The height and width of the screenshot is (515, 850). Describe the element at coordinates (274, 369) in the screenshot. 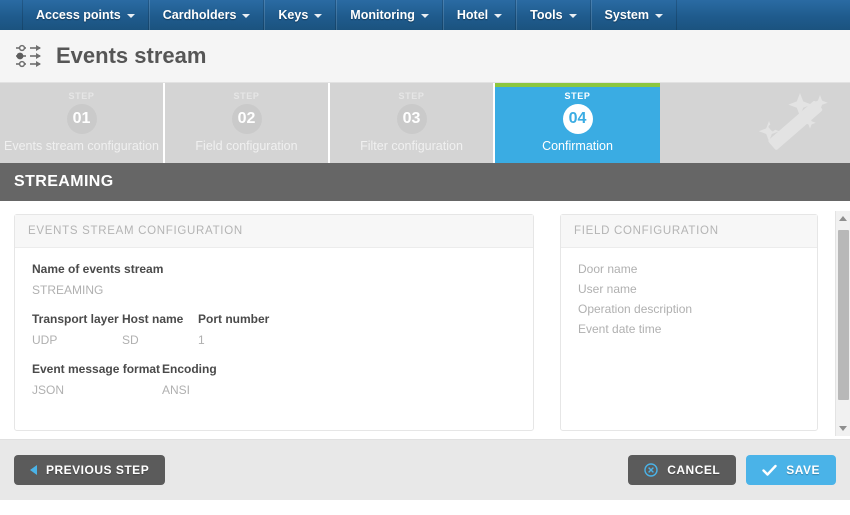

I see `field-label-row: Event message format Encoding` at that location.